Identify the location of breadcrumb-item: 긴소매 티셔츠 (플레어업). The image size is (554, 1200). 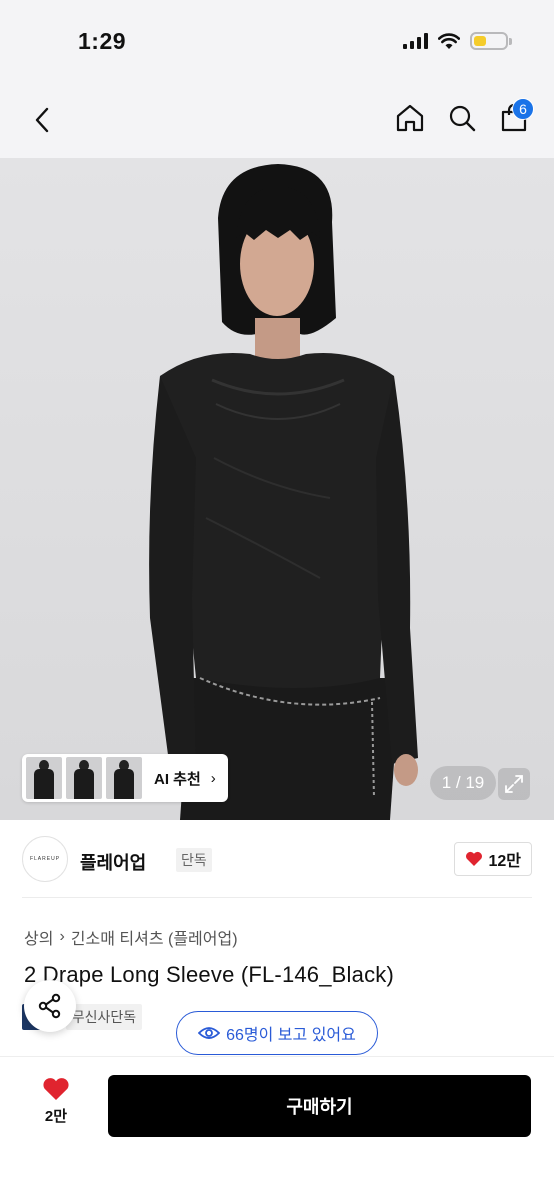
(154, 937).